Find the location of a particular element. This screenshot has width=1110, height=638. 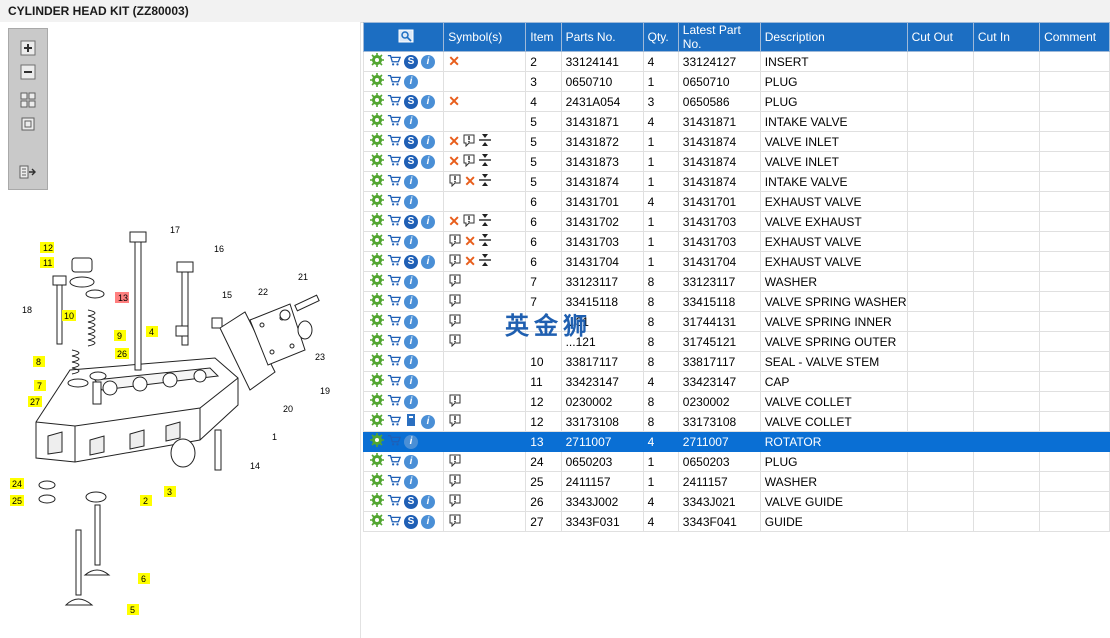

table-row: i 5 31431871 4 31431871 INTAKE VALVE is located at coordinates (736, 121).